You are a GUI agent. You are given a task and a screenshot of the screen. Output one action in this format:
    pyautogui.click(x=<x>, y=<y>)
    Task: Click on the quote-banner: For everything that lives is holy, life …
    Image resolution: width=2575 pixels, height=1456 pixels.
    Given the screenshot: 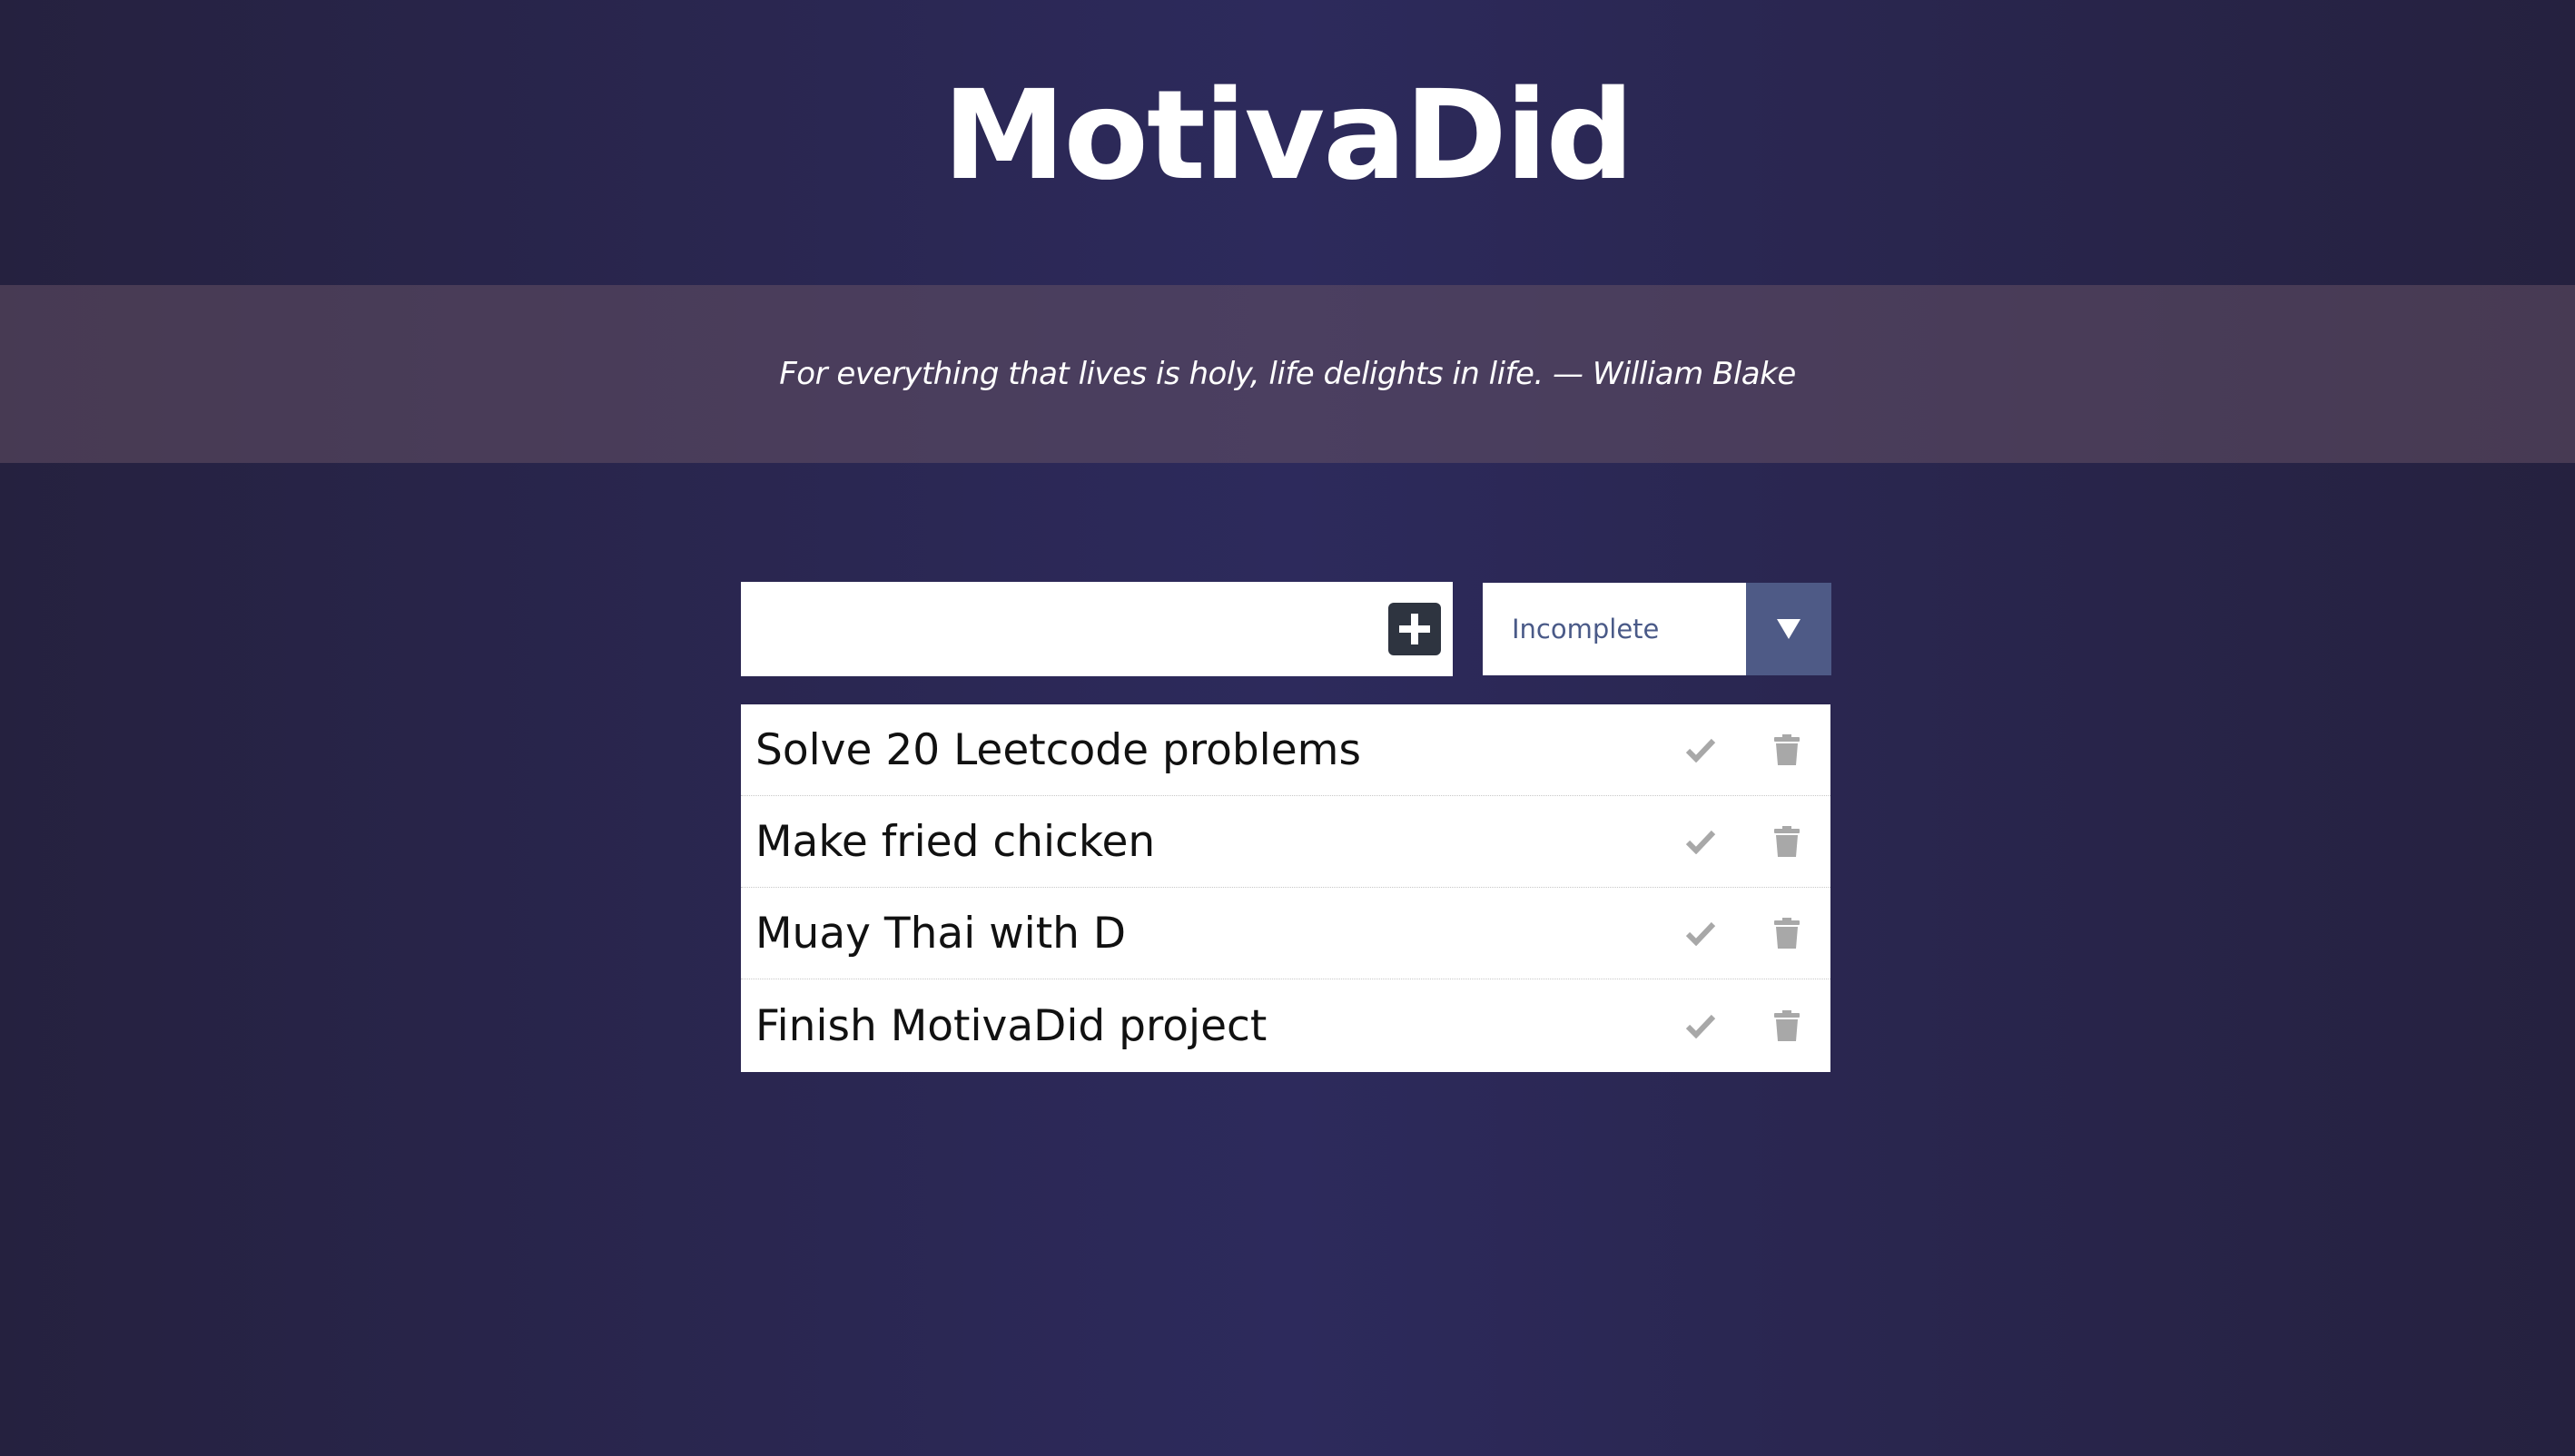 What is the action you would take?
    pyautogui.click(x=1287, y=374)
    